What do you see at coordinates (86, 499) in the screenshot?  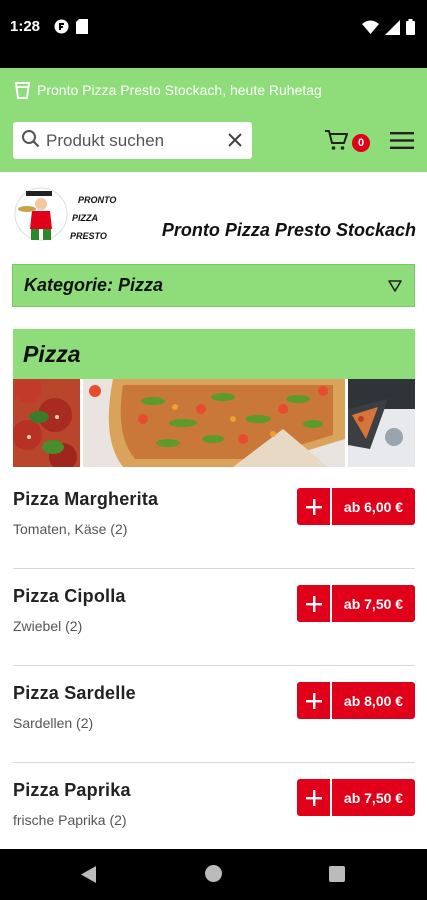 I see `product-name: Pizza Margherita` at bounding box center [86, 499].